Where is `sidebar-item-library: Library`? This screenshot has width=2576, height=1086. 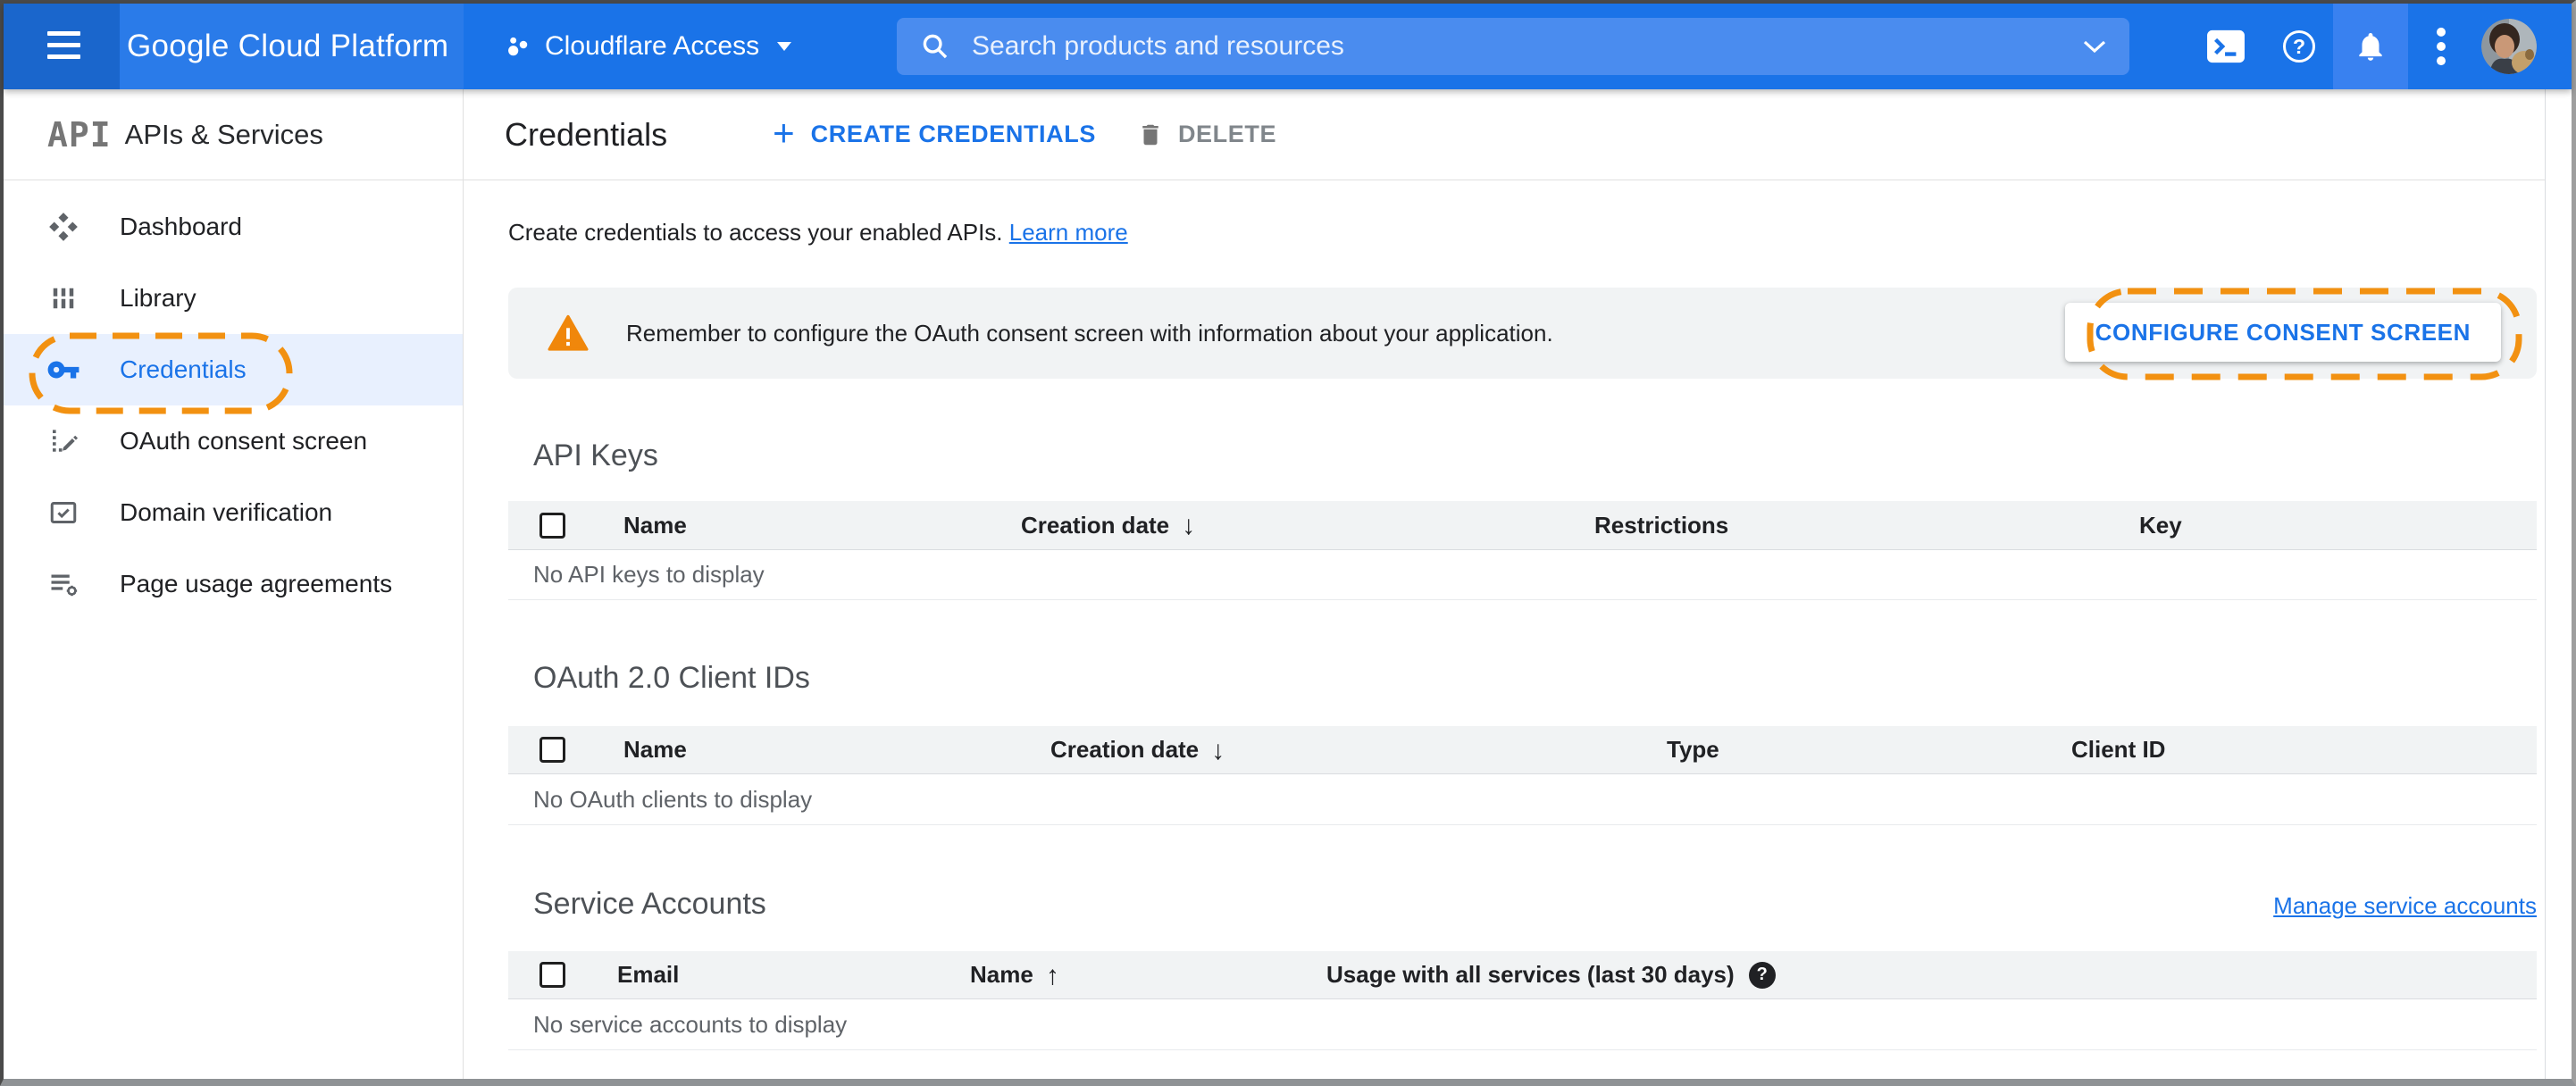
sidebar-item-library: Library is located at coordinates (233, 298).